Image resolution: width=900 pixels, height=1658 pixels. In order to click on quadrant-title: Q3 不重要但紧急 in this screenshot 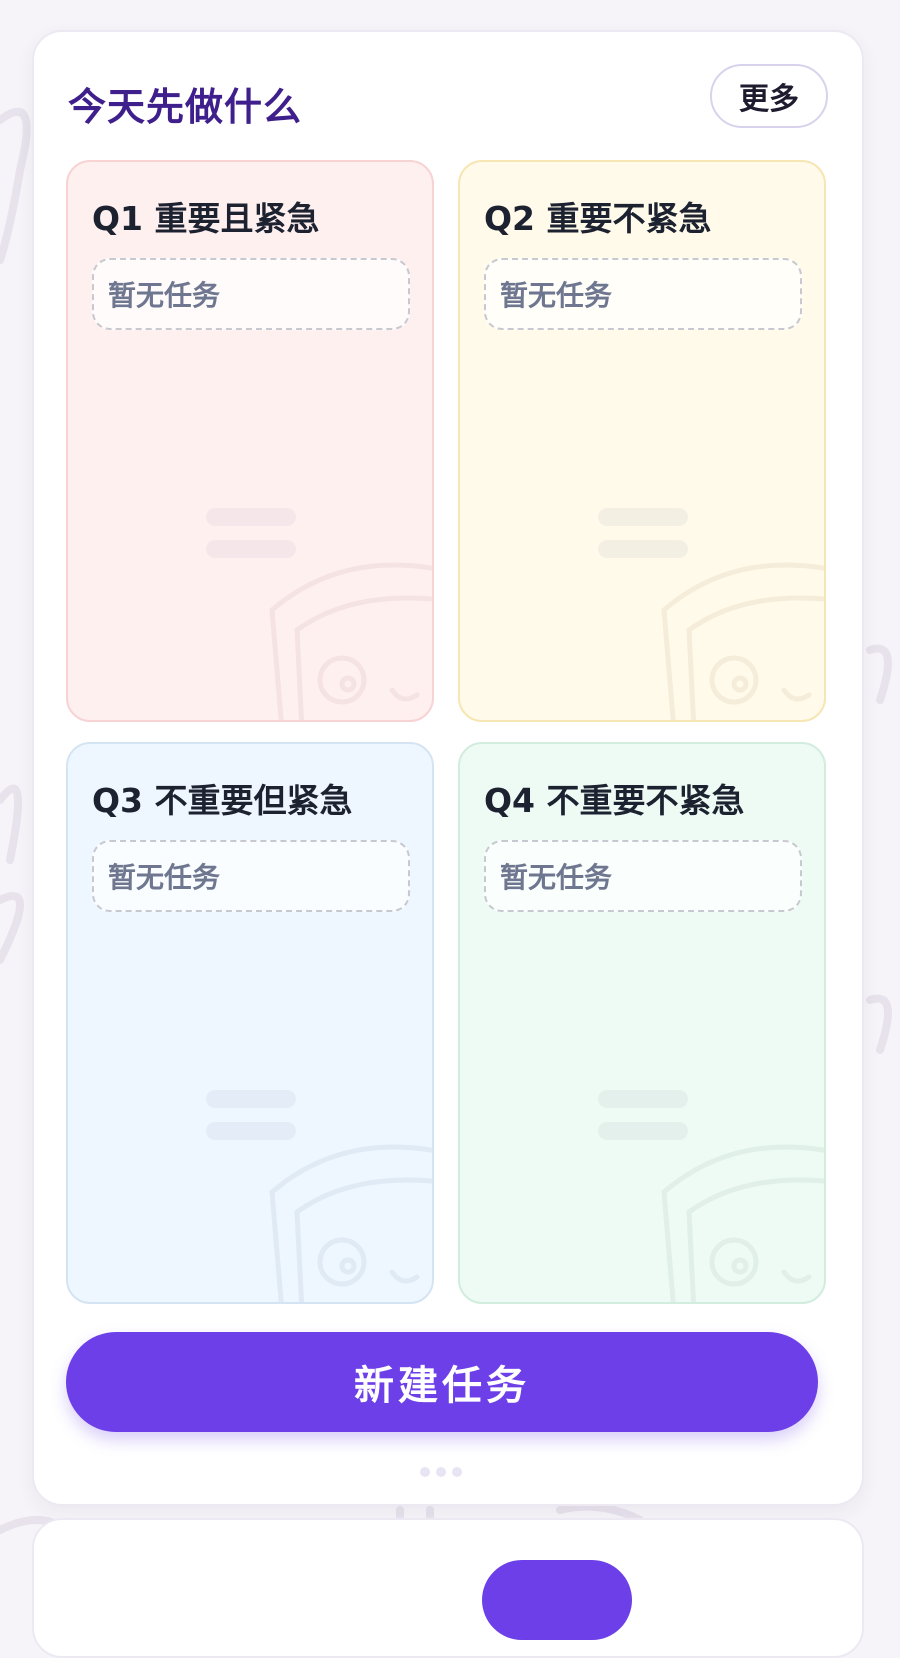, I will do `click(222, 800)`.